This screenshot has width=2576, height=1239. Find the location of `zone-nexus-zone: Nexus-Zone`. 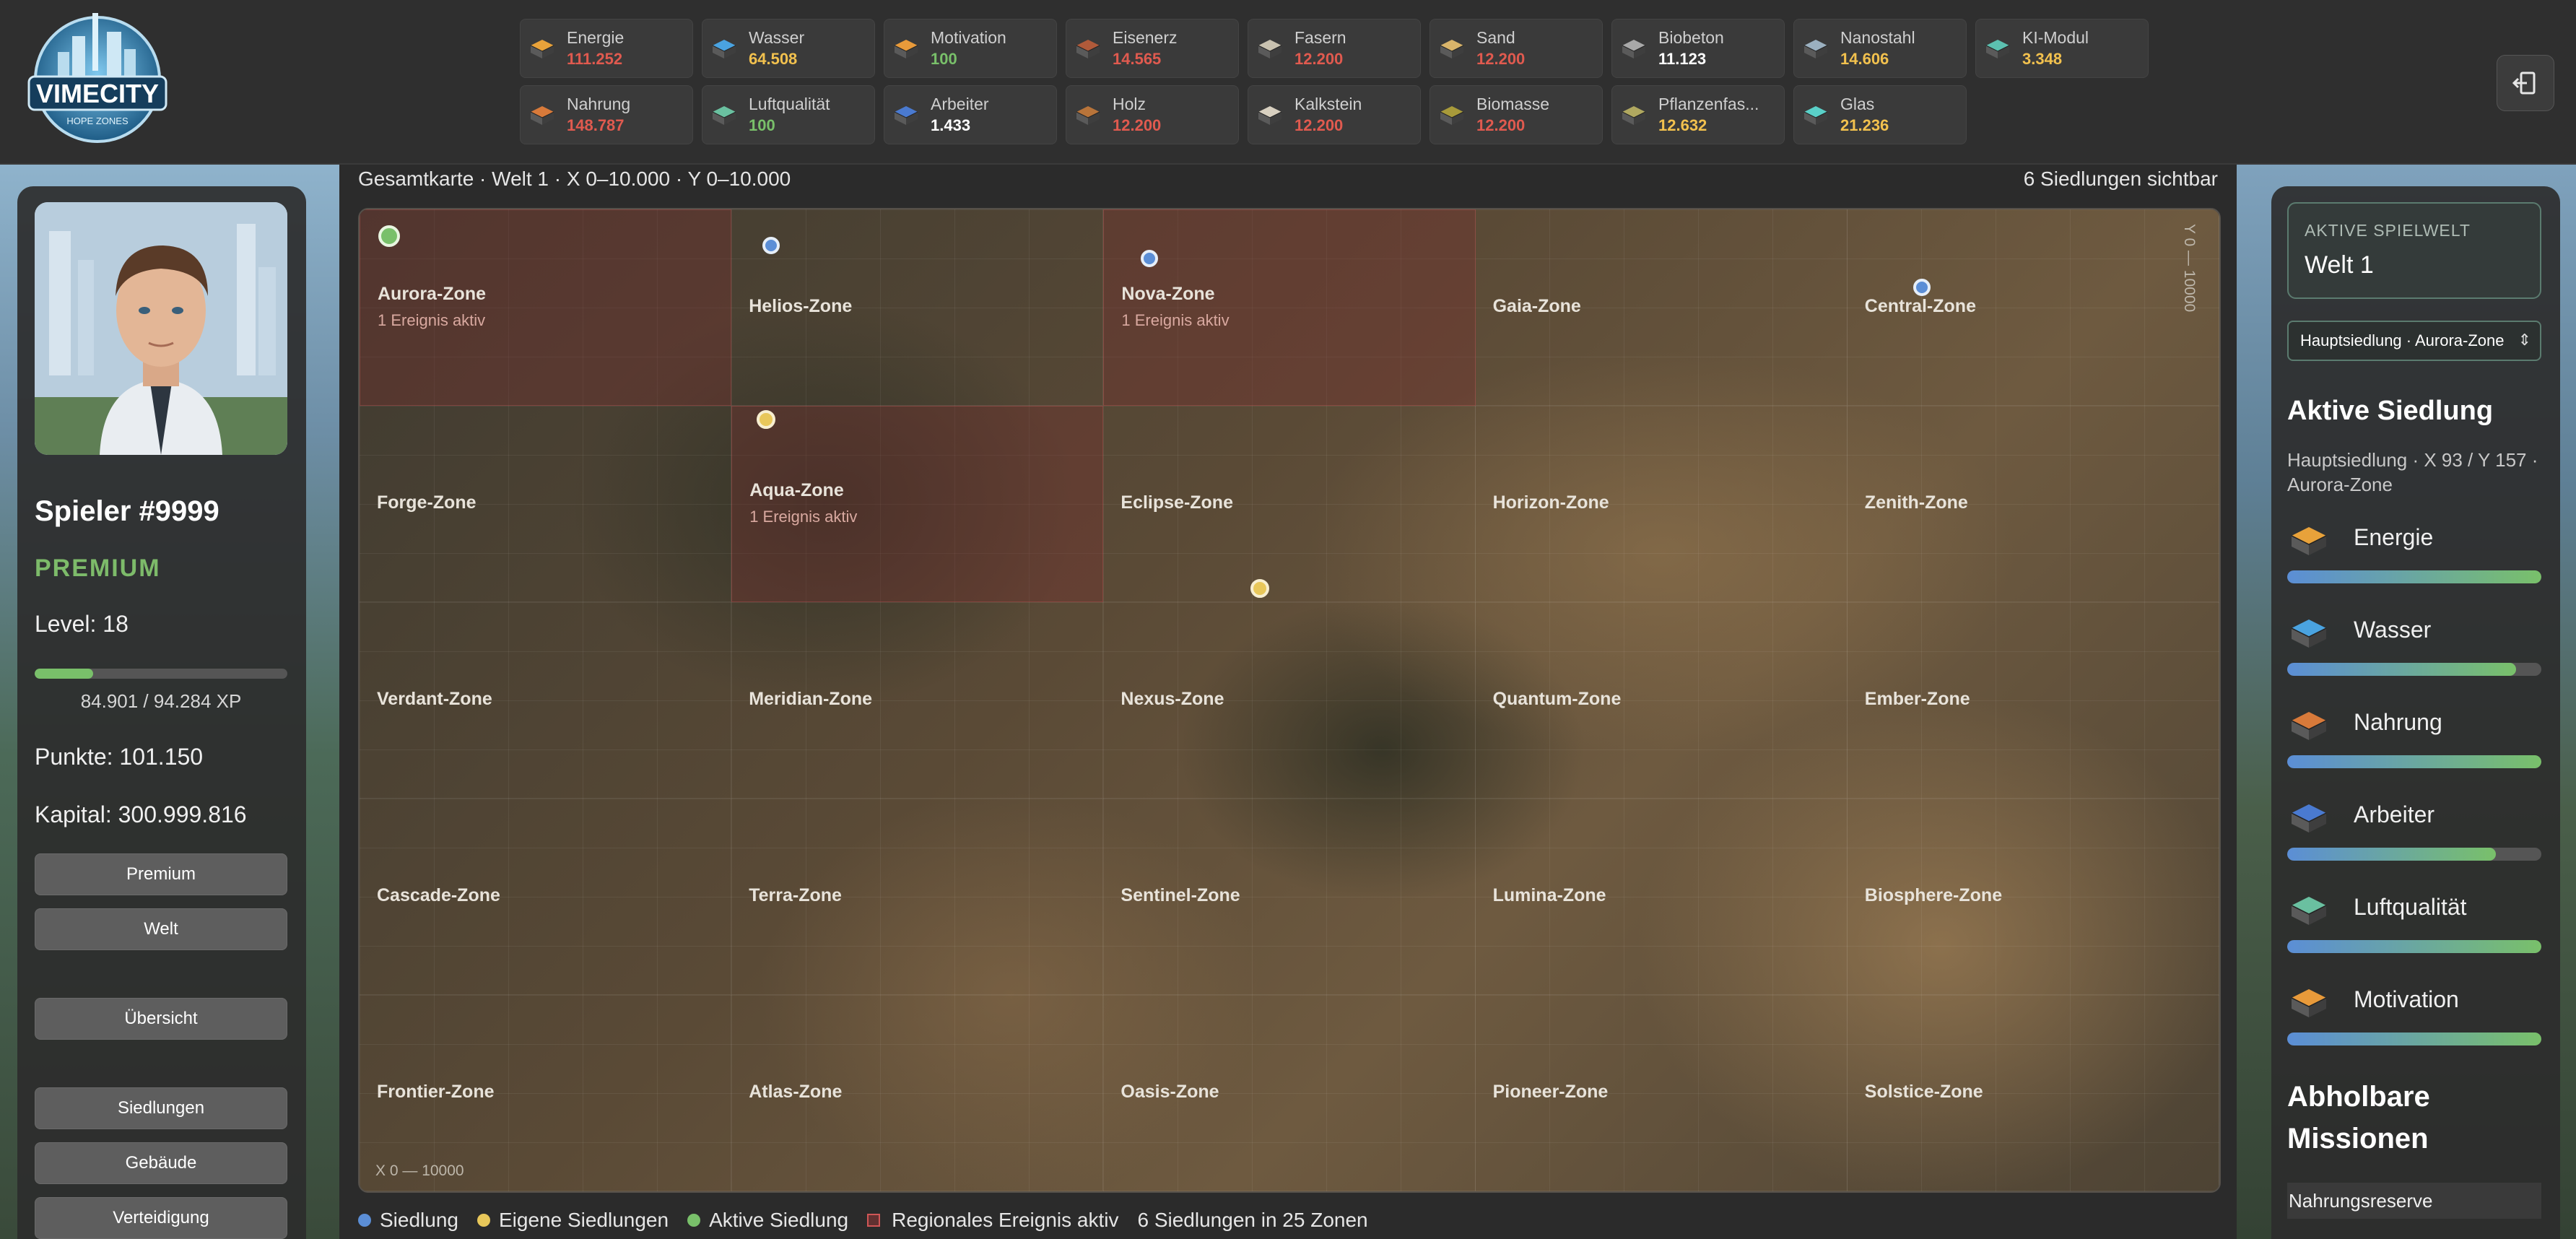

zone-nexus-zone: Nexus-Zone is located at coordinates (1289, 700).